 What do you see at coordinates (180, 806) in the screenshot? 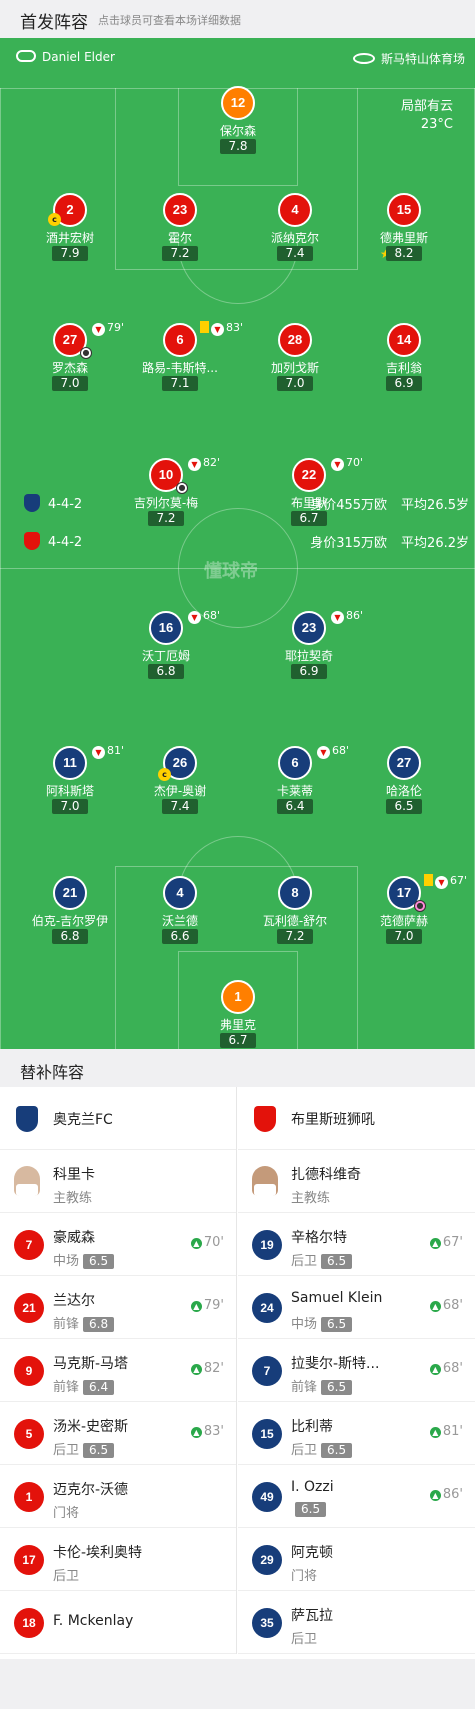
I see `player-rating: 7.4` at bounding box center [180, 806].